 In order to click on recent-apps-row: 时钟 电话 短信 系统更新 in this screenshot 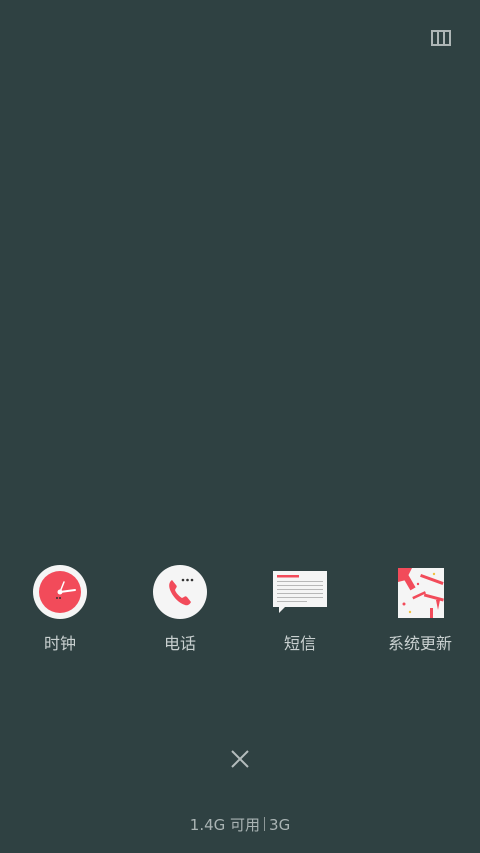, I will do `click(240, 612)`.